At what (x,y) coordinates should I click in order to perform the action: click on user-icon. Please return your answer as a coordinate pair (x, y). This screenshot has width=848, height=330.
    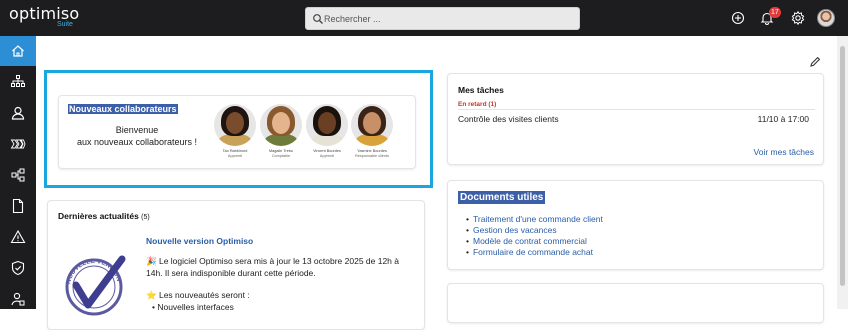
    Looking at the image, I should click on (18, 113).